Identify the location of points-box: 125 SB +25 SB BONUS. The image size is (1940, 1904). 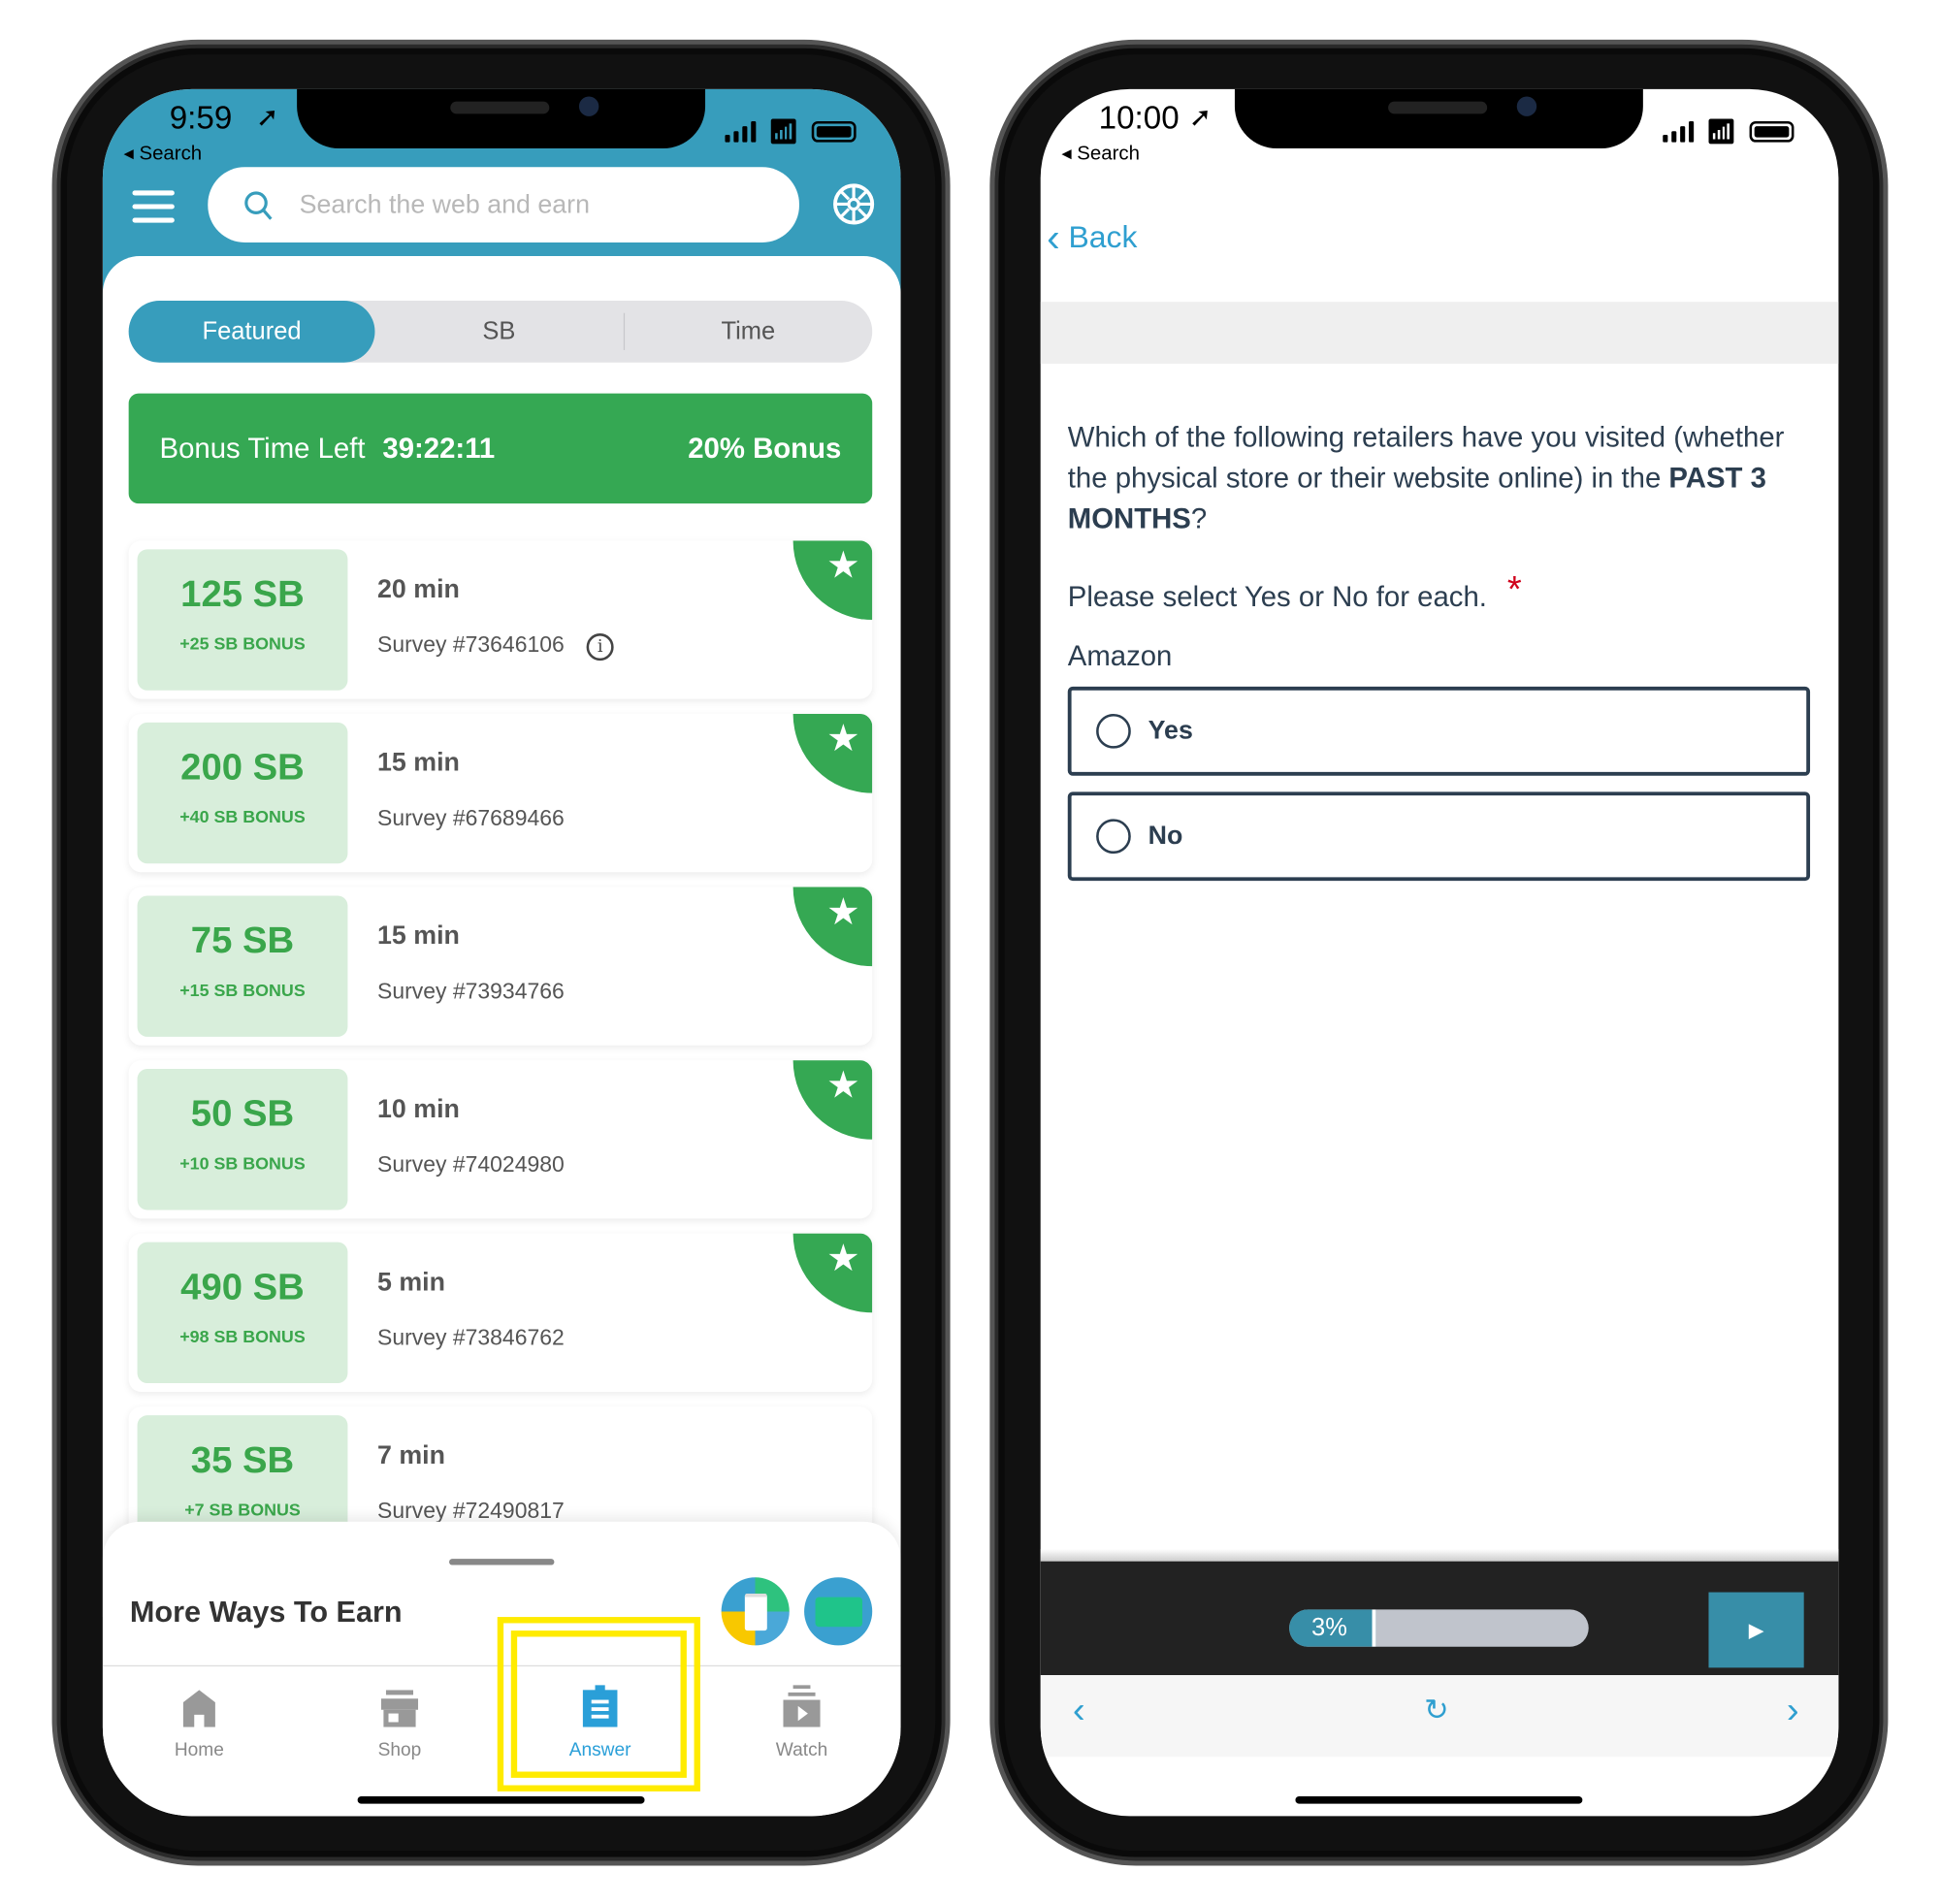
(242, 620).